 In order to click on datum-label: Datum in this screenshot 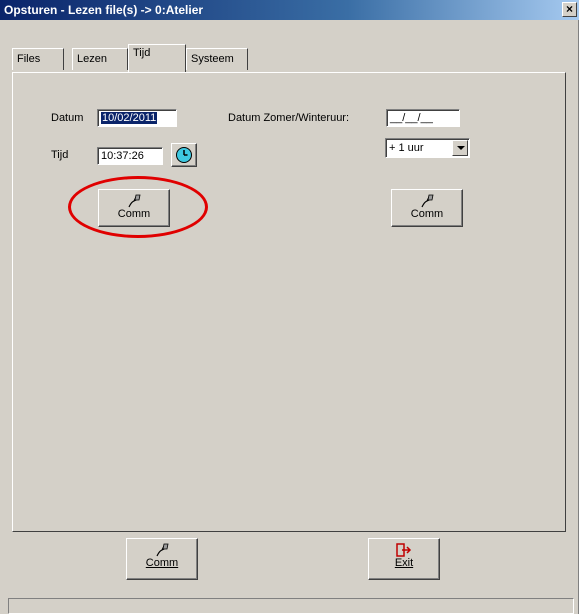, I will do `click(67, 118)`.